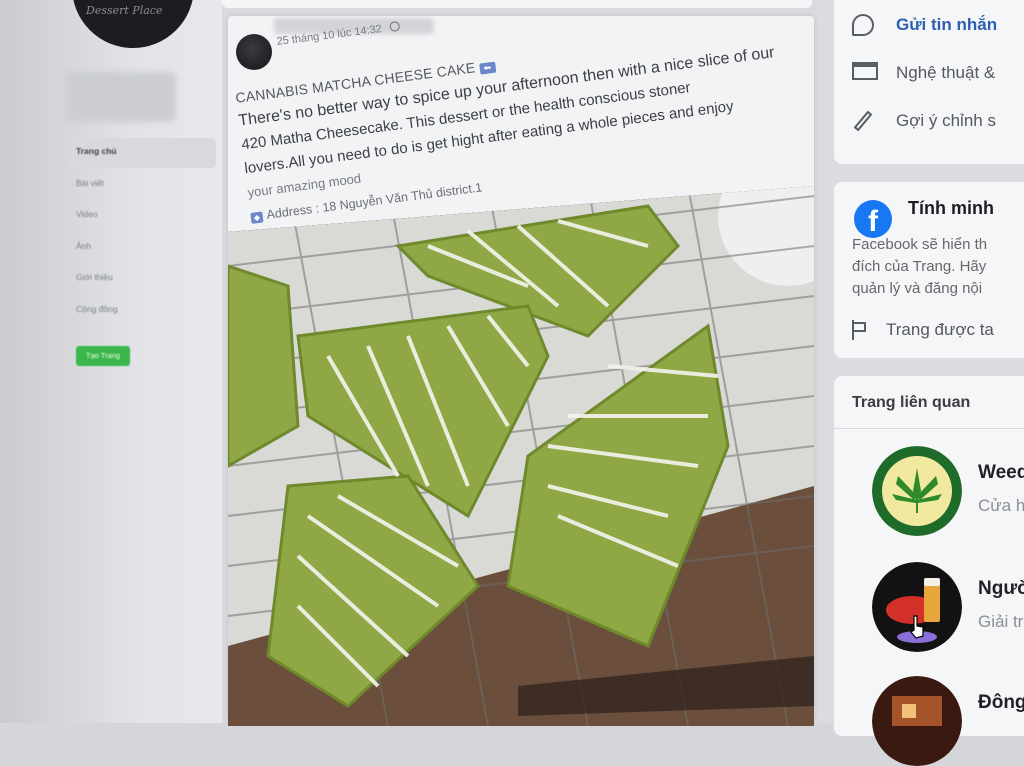  I want to click on page-name-blurred, so click(121, 97).